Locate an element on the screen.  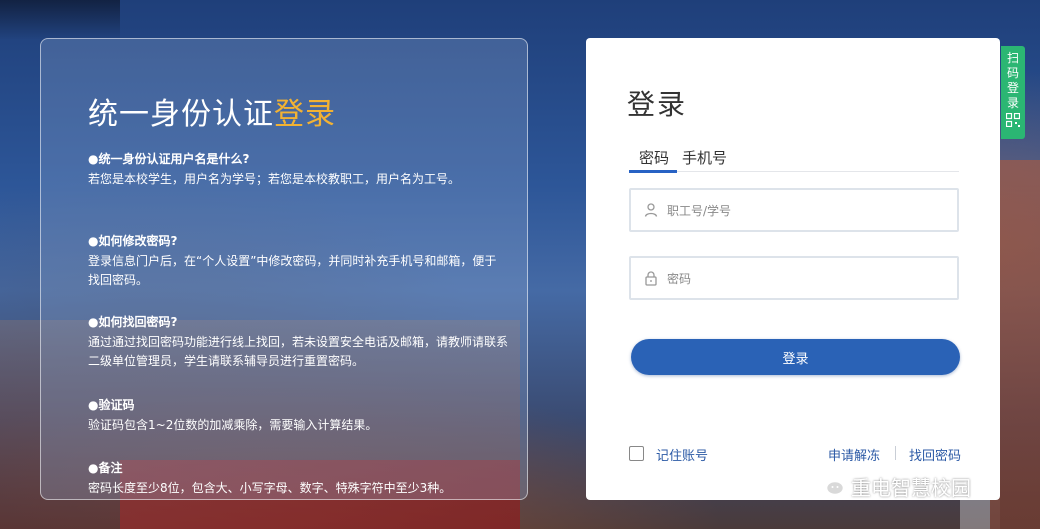
watermark-text: 重电智慧校园 is located at coordinates (911, 488).